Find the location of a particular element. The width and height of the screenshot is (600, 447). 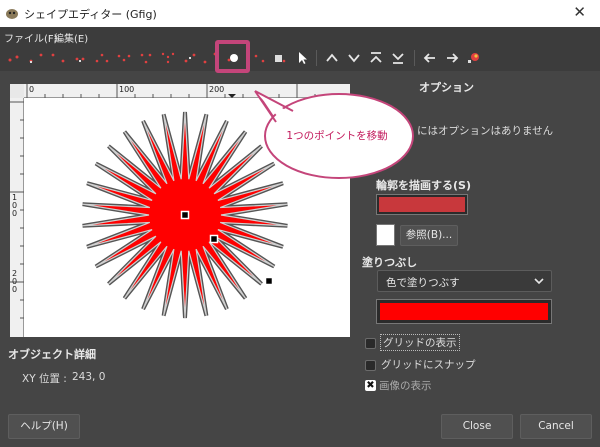

callout-text: 1つのポイントを移動 is located at coordinates (337, 136).